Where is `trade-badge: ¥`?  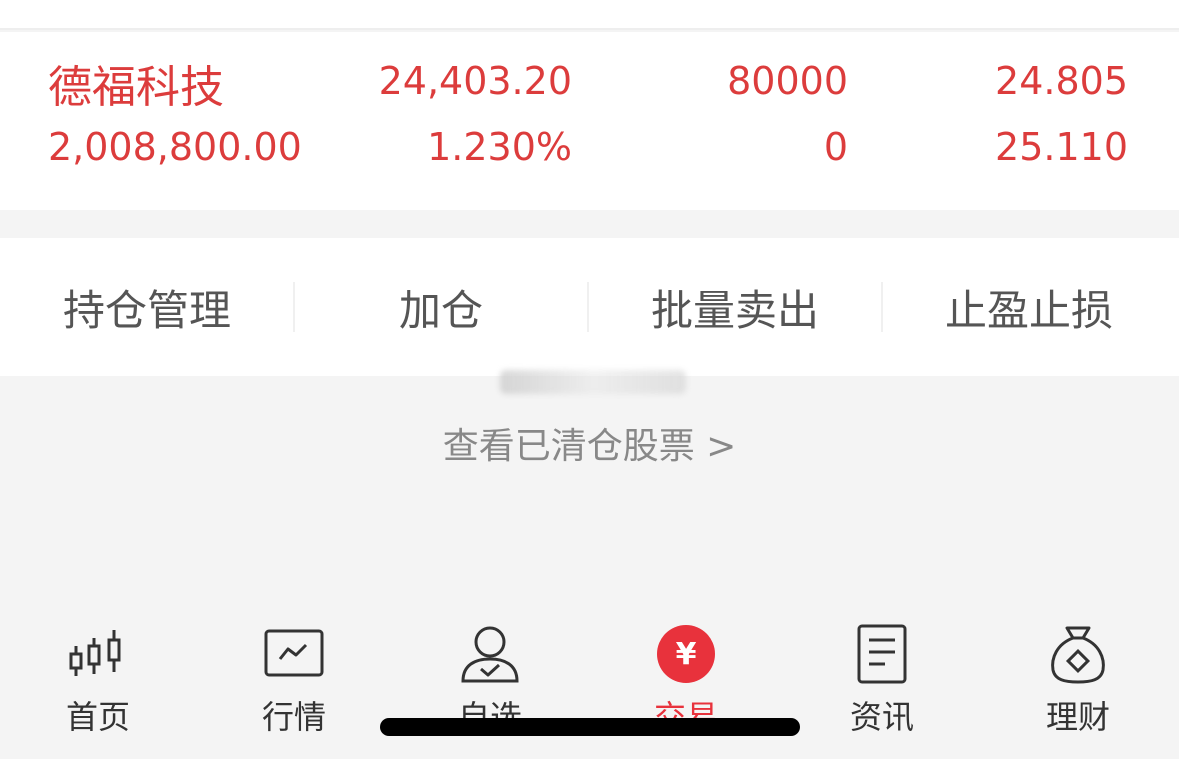 trade-badge: ¥ is located at coordinates (686, 654).